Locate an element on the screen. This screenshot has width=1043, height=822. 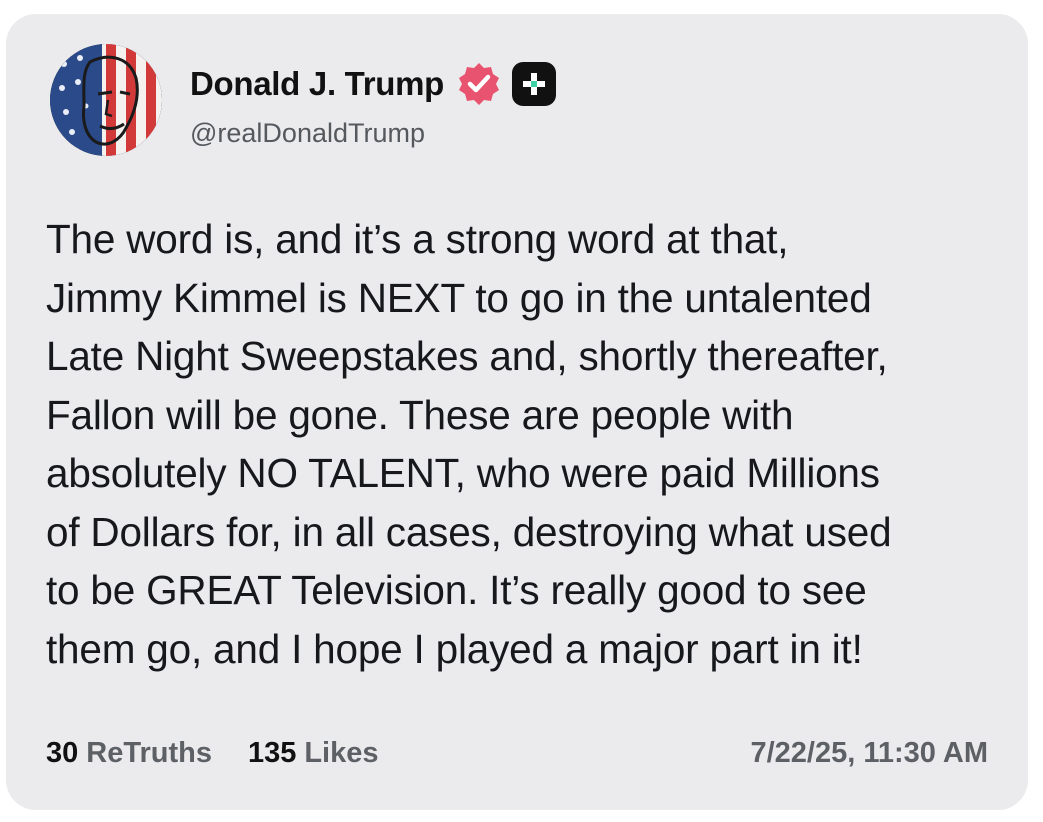
likes-count: 135 is located at coordinates (272, 752).